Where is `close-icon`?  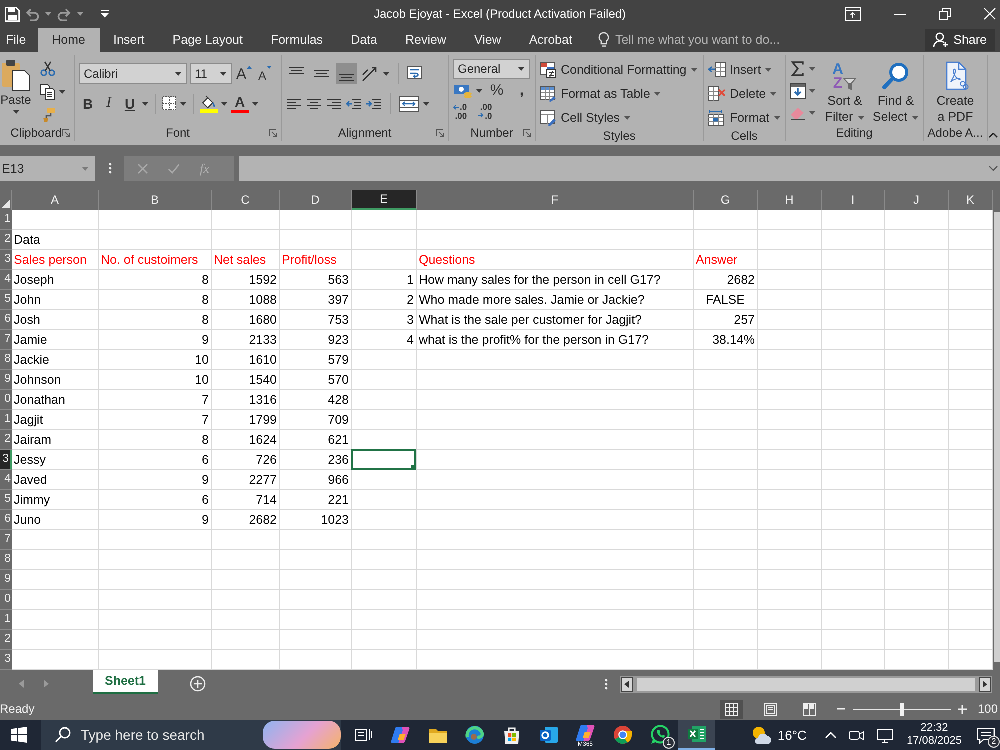
close-icon is located at coordinates (990, 14).